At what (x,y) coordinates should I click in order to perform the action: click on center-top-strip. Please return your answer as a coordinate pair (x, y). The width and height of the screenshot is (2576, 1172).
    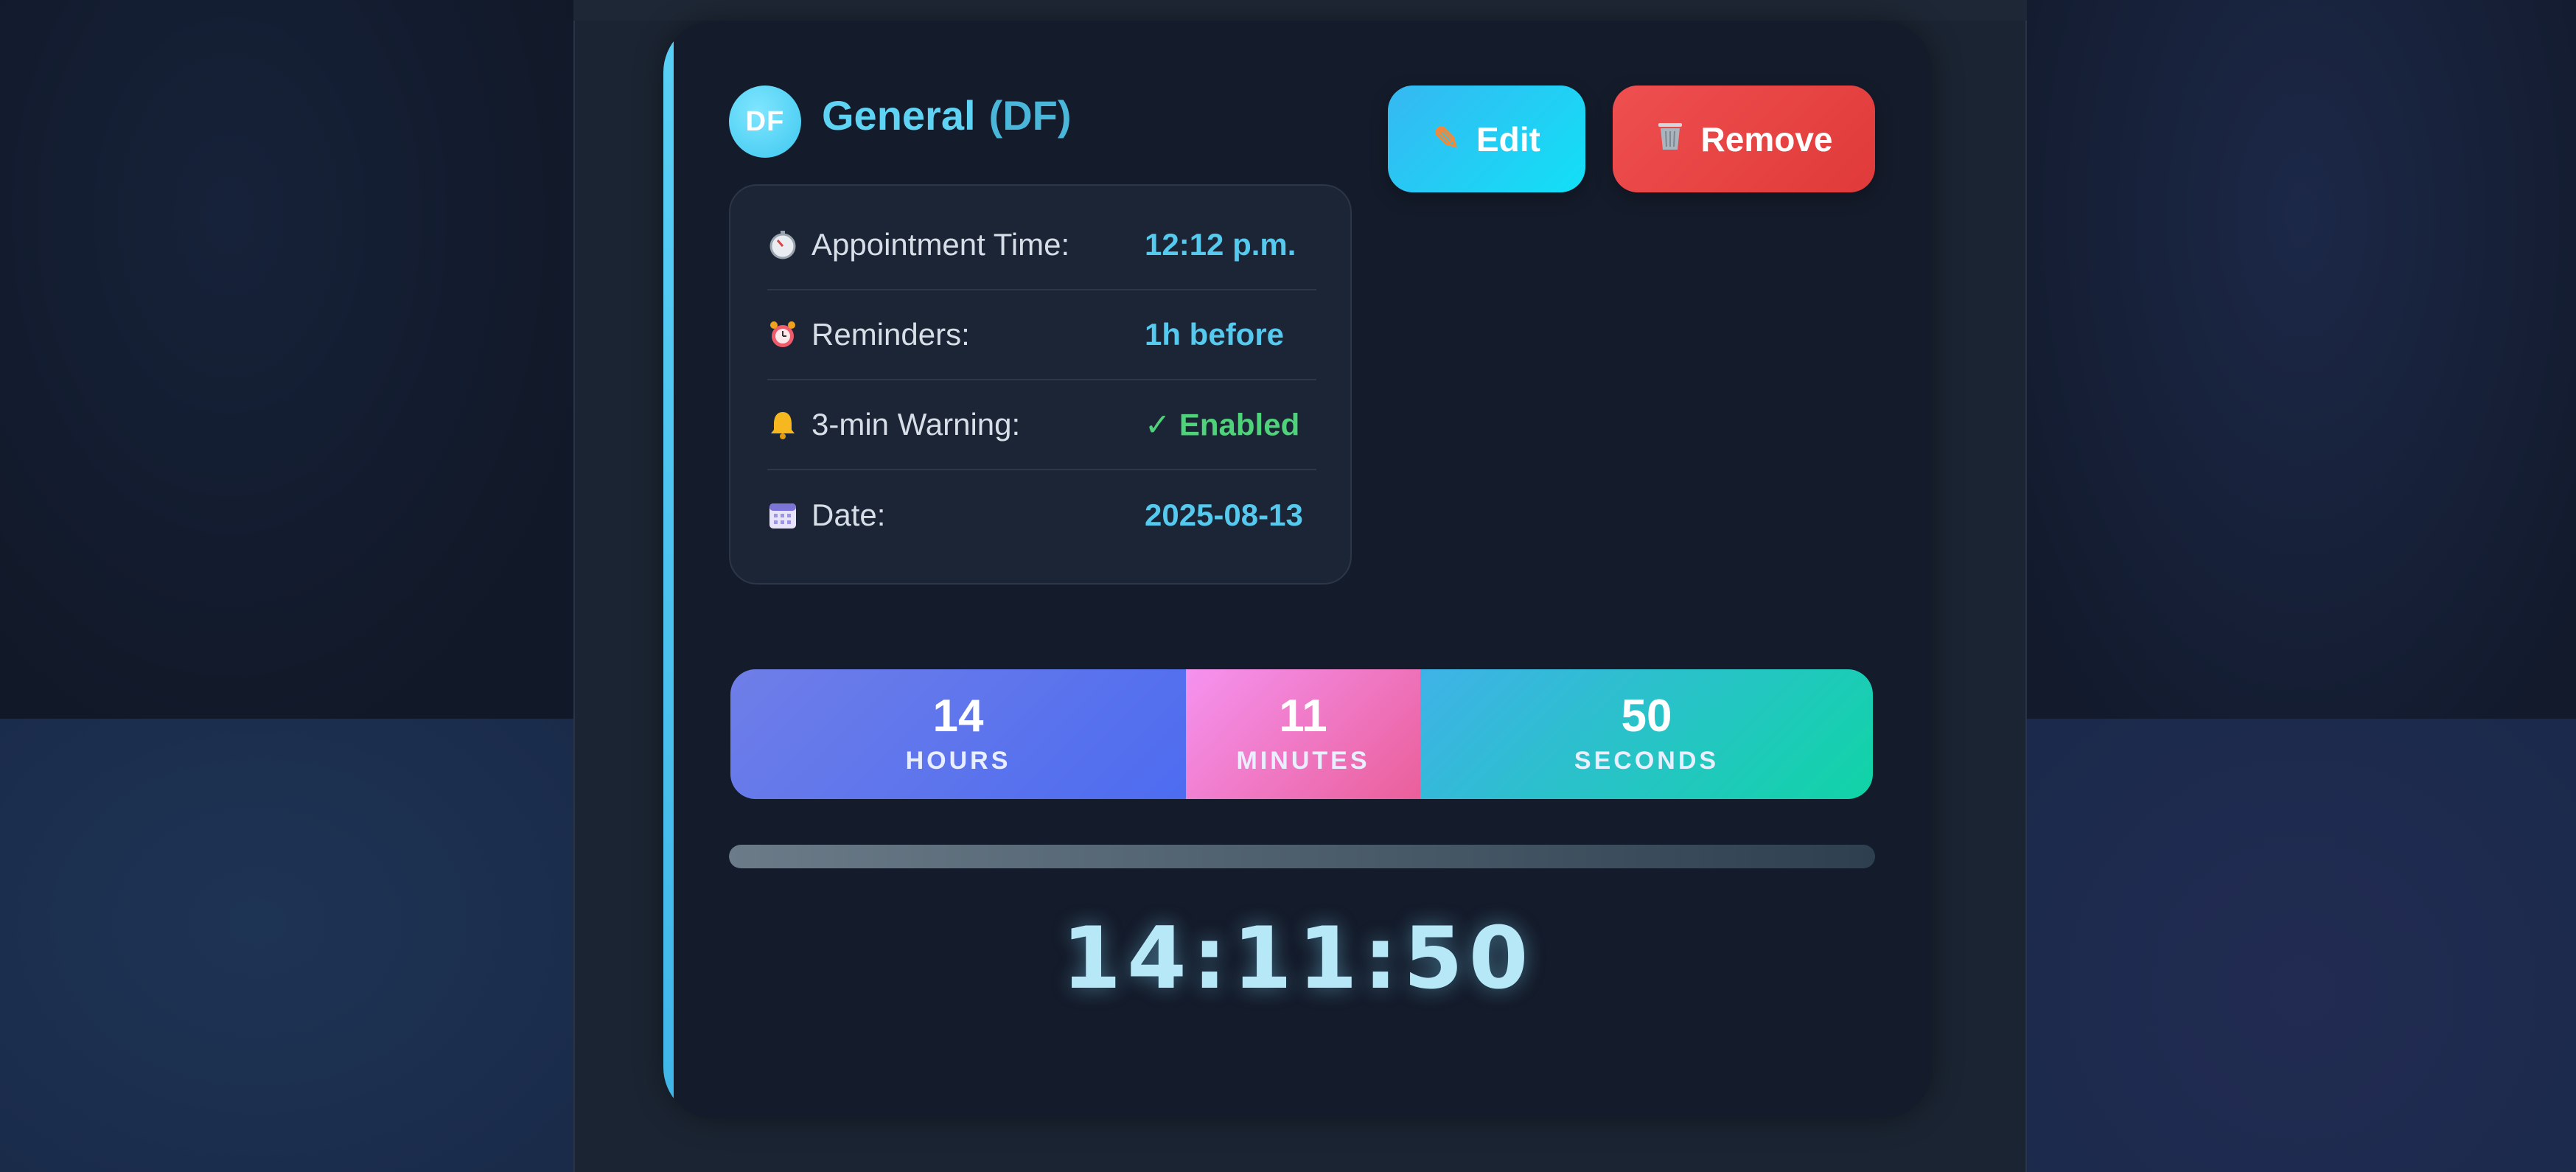
    Looking at the image, I should click on (1300, 10).